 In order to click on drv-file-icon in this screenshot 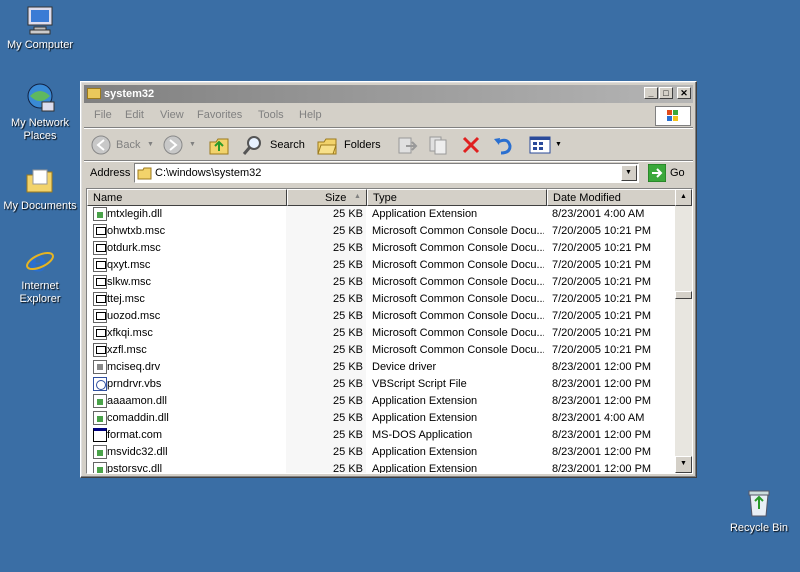, I will do `click(100, 367)`.